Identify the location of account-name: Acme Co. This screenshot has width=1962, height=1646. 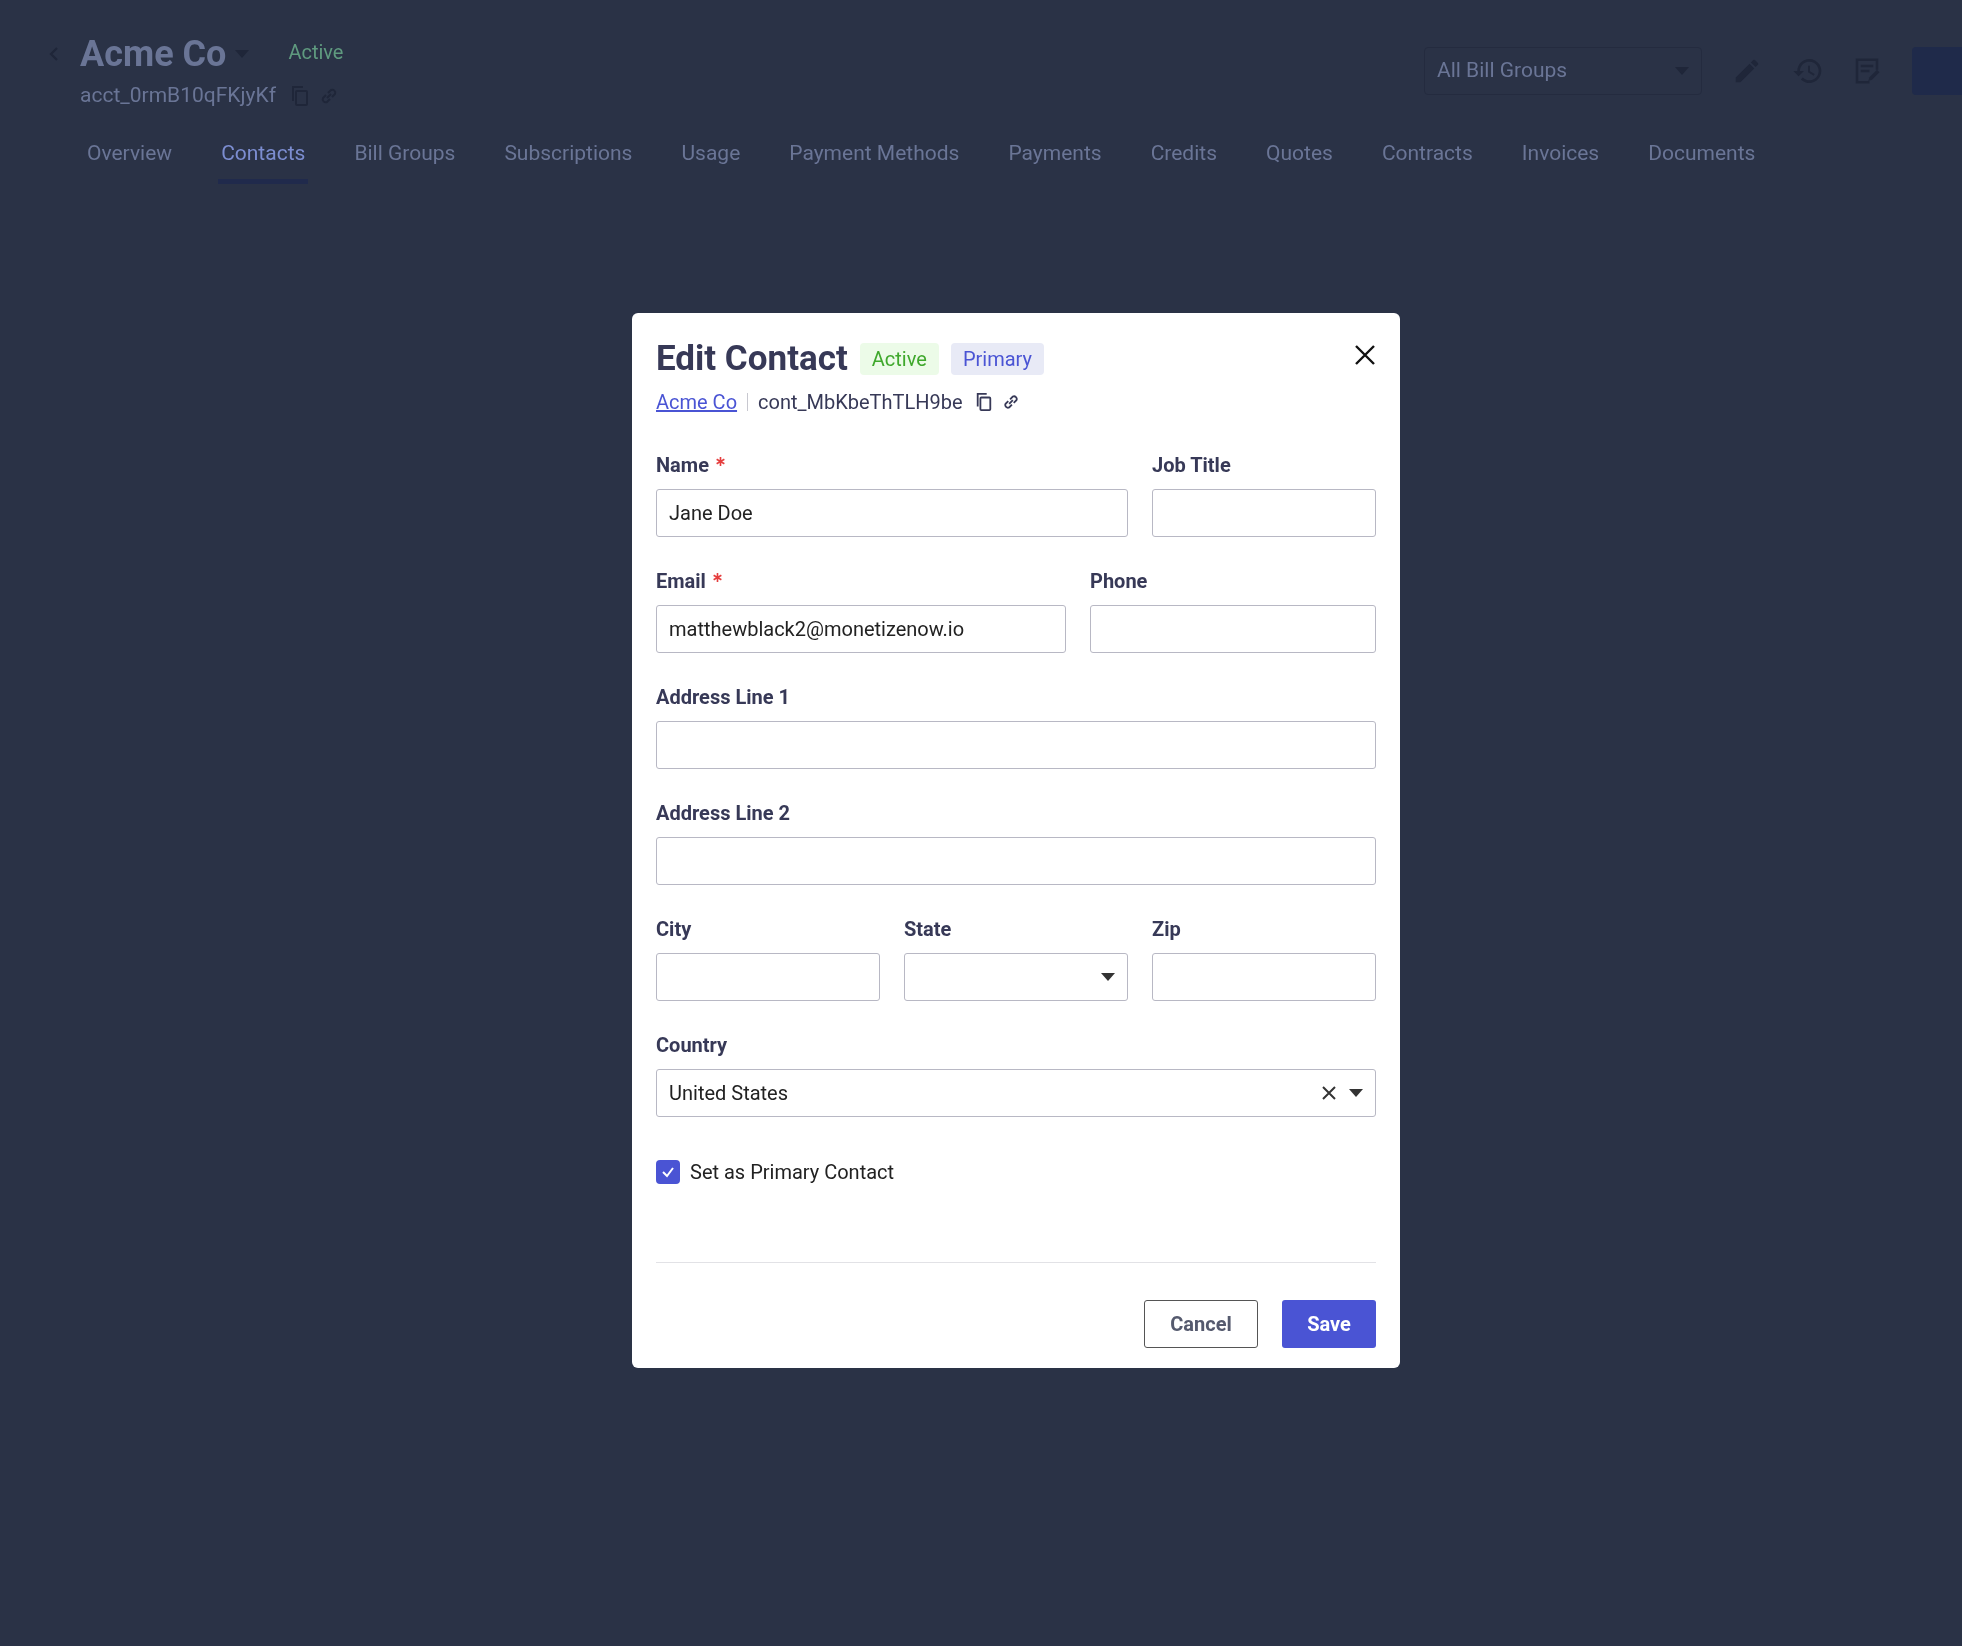
(153, 54).